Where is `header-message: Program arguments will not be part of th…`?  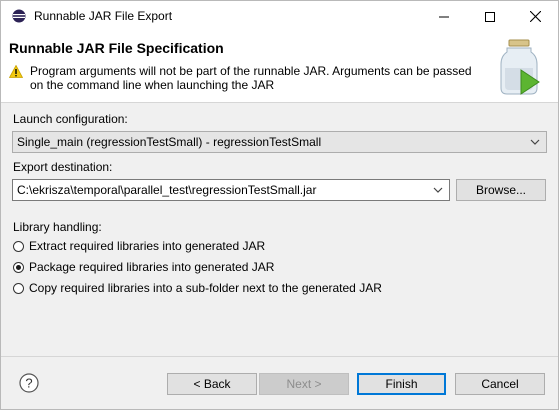 header-message: Program arguments will not be part of th… is located at coordinates (251, 78).